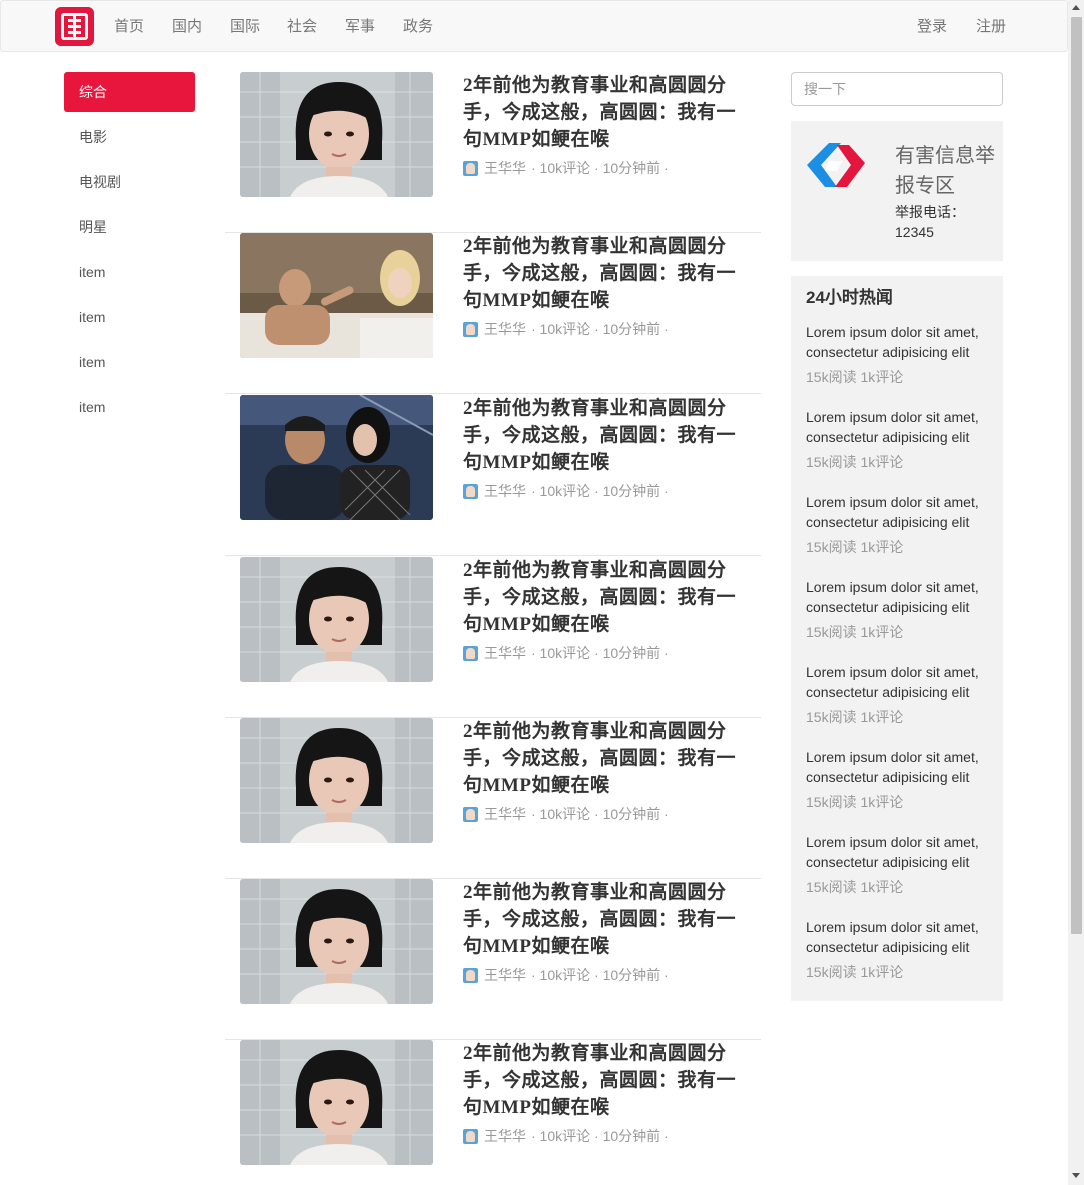 The image size is (1084, 1185). Describe the element at coordinates (187, 27) in the screenshot. I see `nav-item-domestic: 国内` at that location.